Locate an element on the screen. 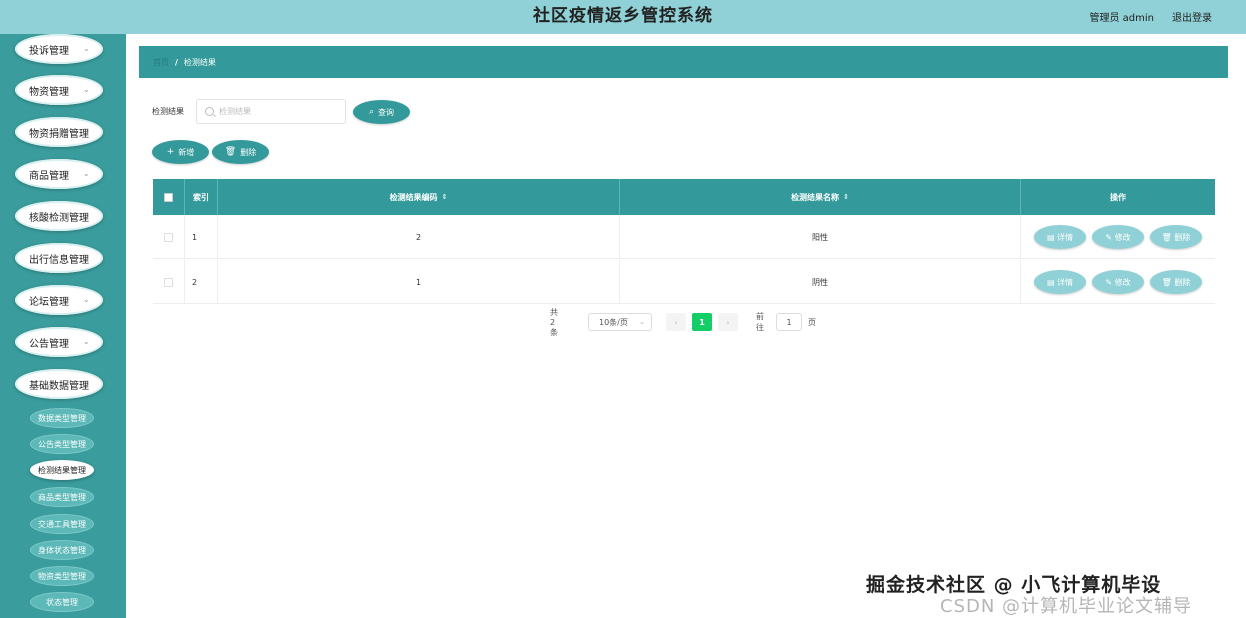 Image resolution: width=1246 pixels, height=618 pixels. sidebar-item-label: 物资捐赠管理 is located at coordinates (59, 134).